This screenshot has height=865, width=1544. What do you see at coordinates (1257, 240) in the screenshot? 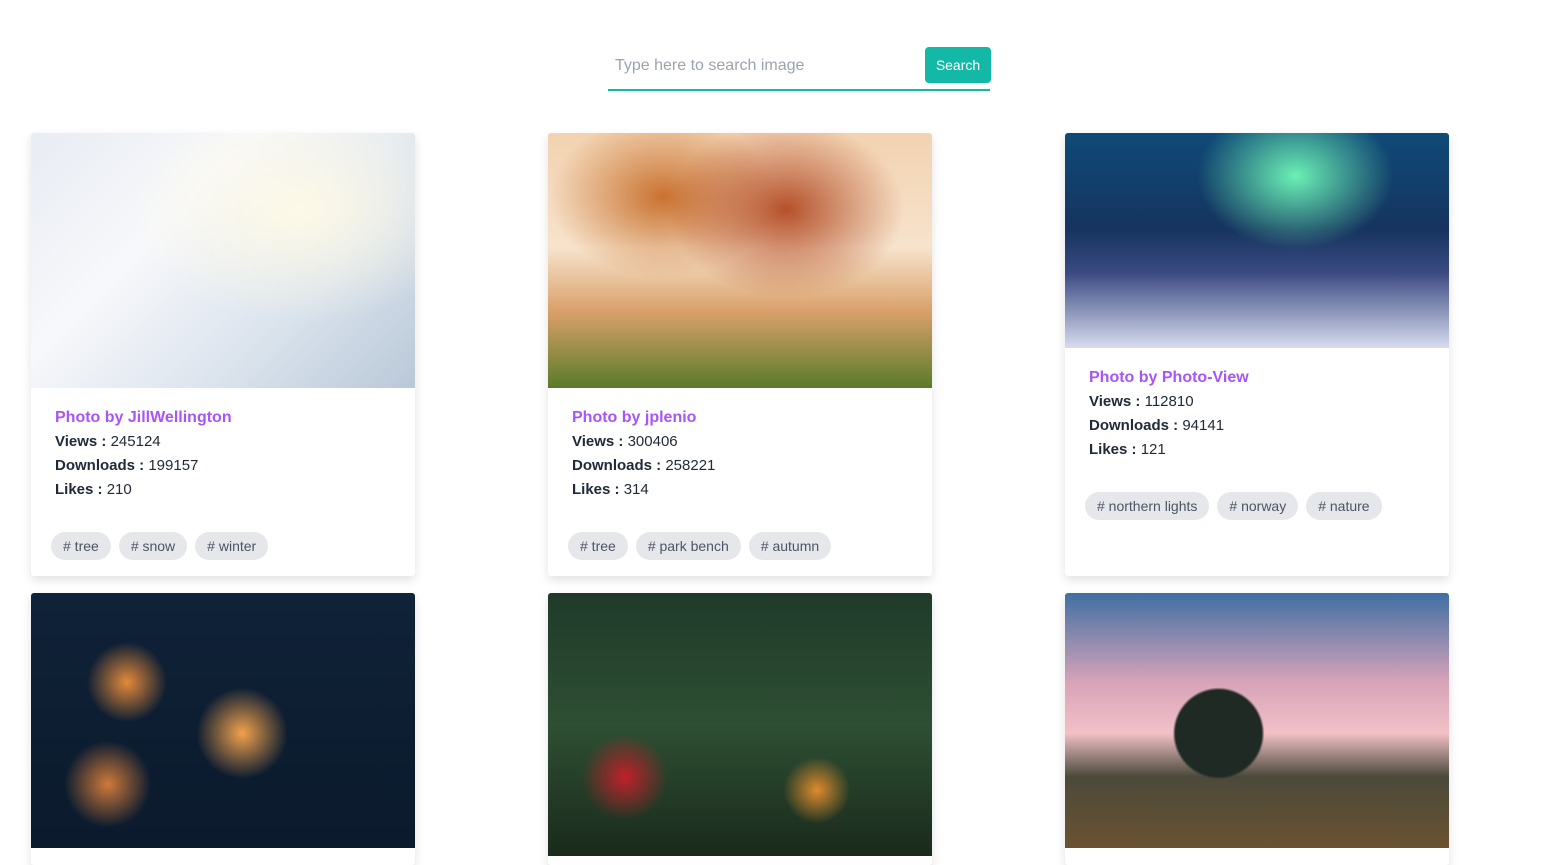
I see `card-image-northern-lights` at bounding box center [1257, 240].